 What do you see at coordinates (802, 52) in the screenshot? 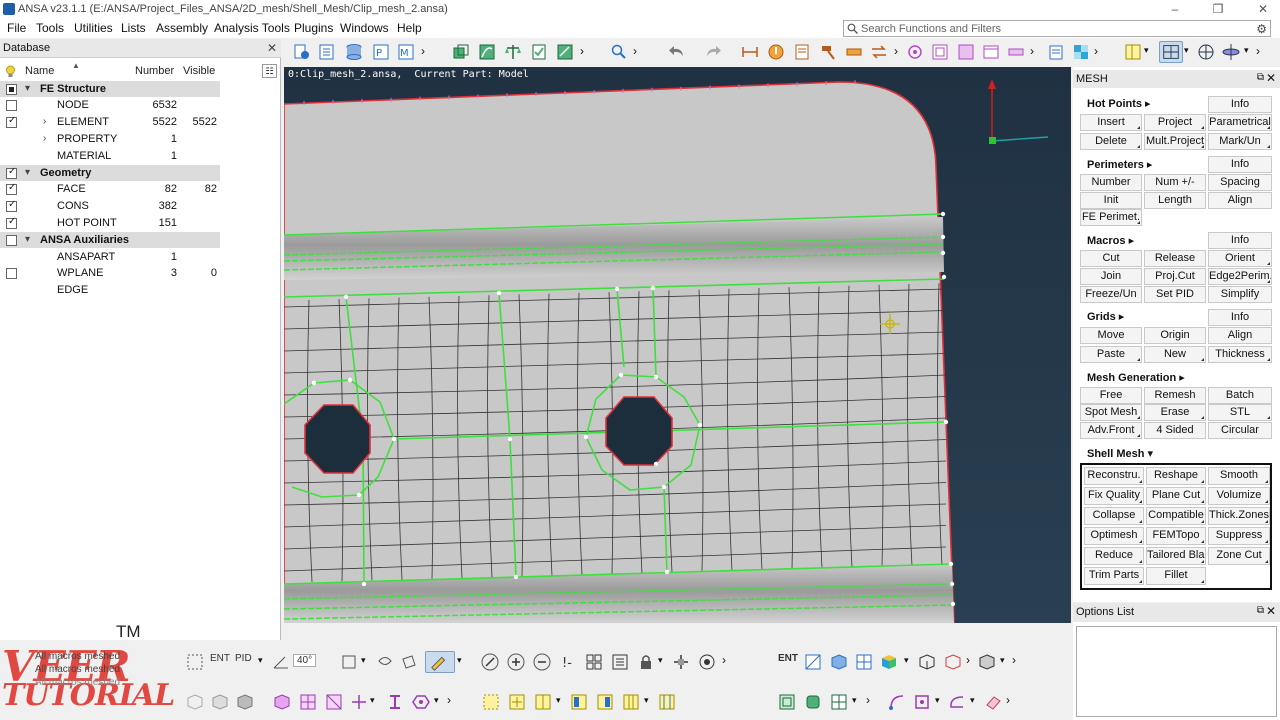
I see `properties-icon` at bounding box center [802, 52].